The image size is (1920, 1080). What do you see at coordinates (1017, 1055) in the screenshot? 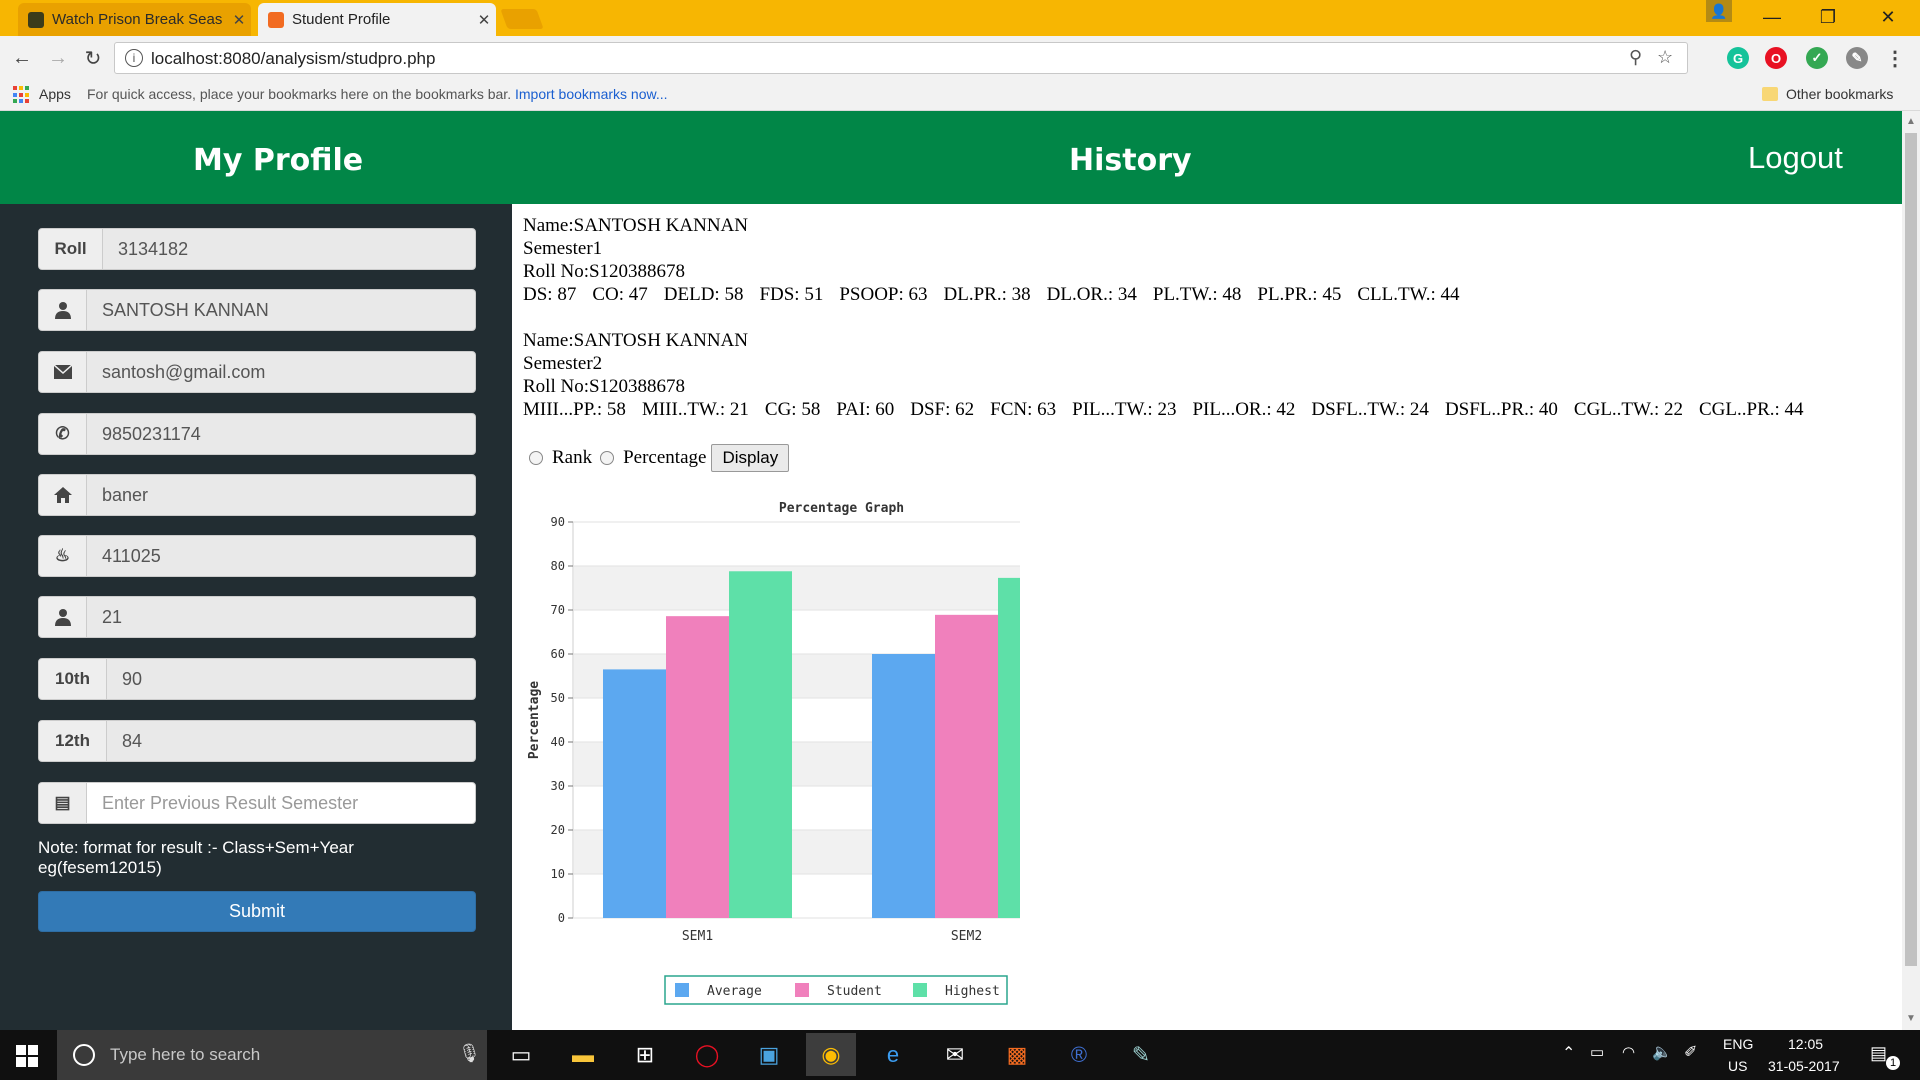
I see `xampp-icon: ▩` at bounding box center [1017, 1055].